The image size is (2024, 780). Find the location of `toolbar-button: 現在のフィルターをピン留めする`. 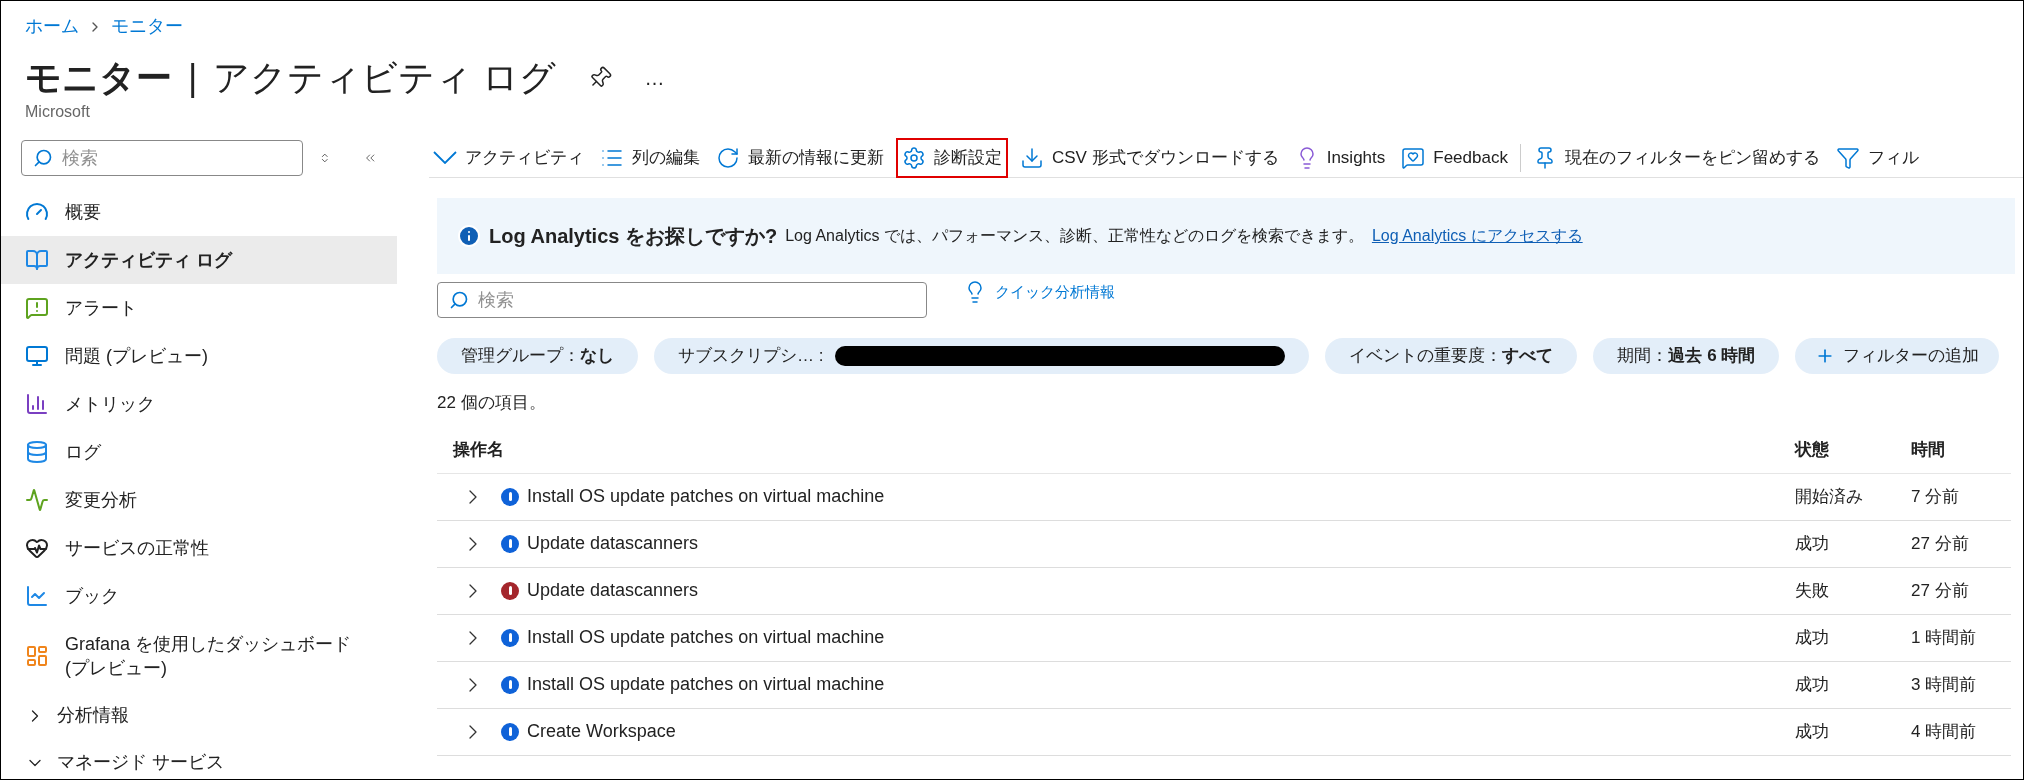

toolbar-button: 現在のフィルターをピン留めする is located at coordinates (1676, 157).